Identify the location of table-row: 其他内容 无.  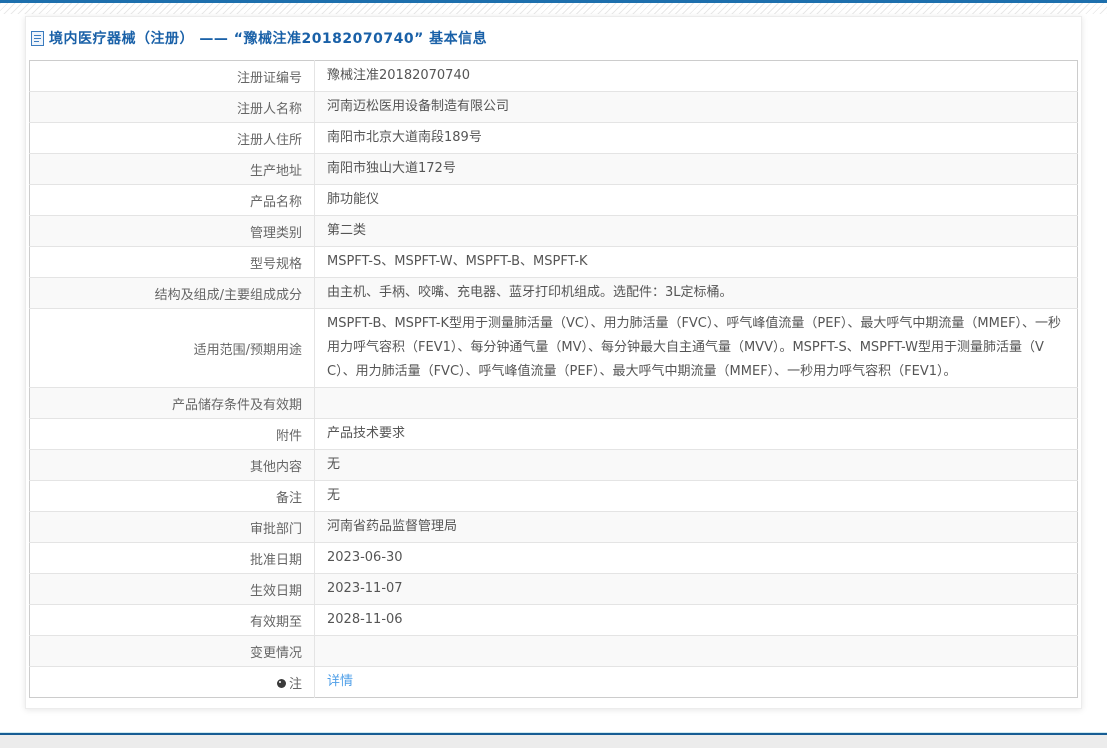
(553, 465).